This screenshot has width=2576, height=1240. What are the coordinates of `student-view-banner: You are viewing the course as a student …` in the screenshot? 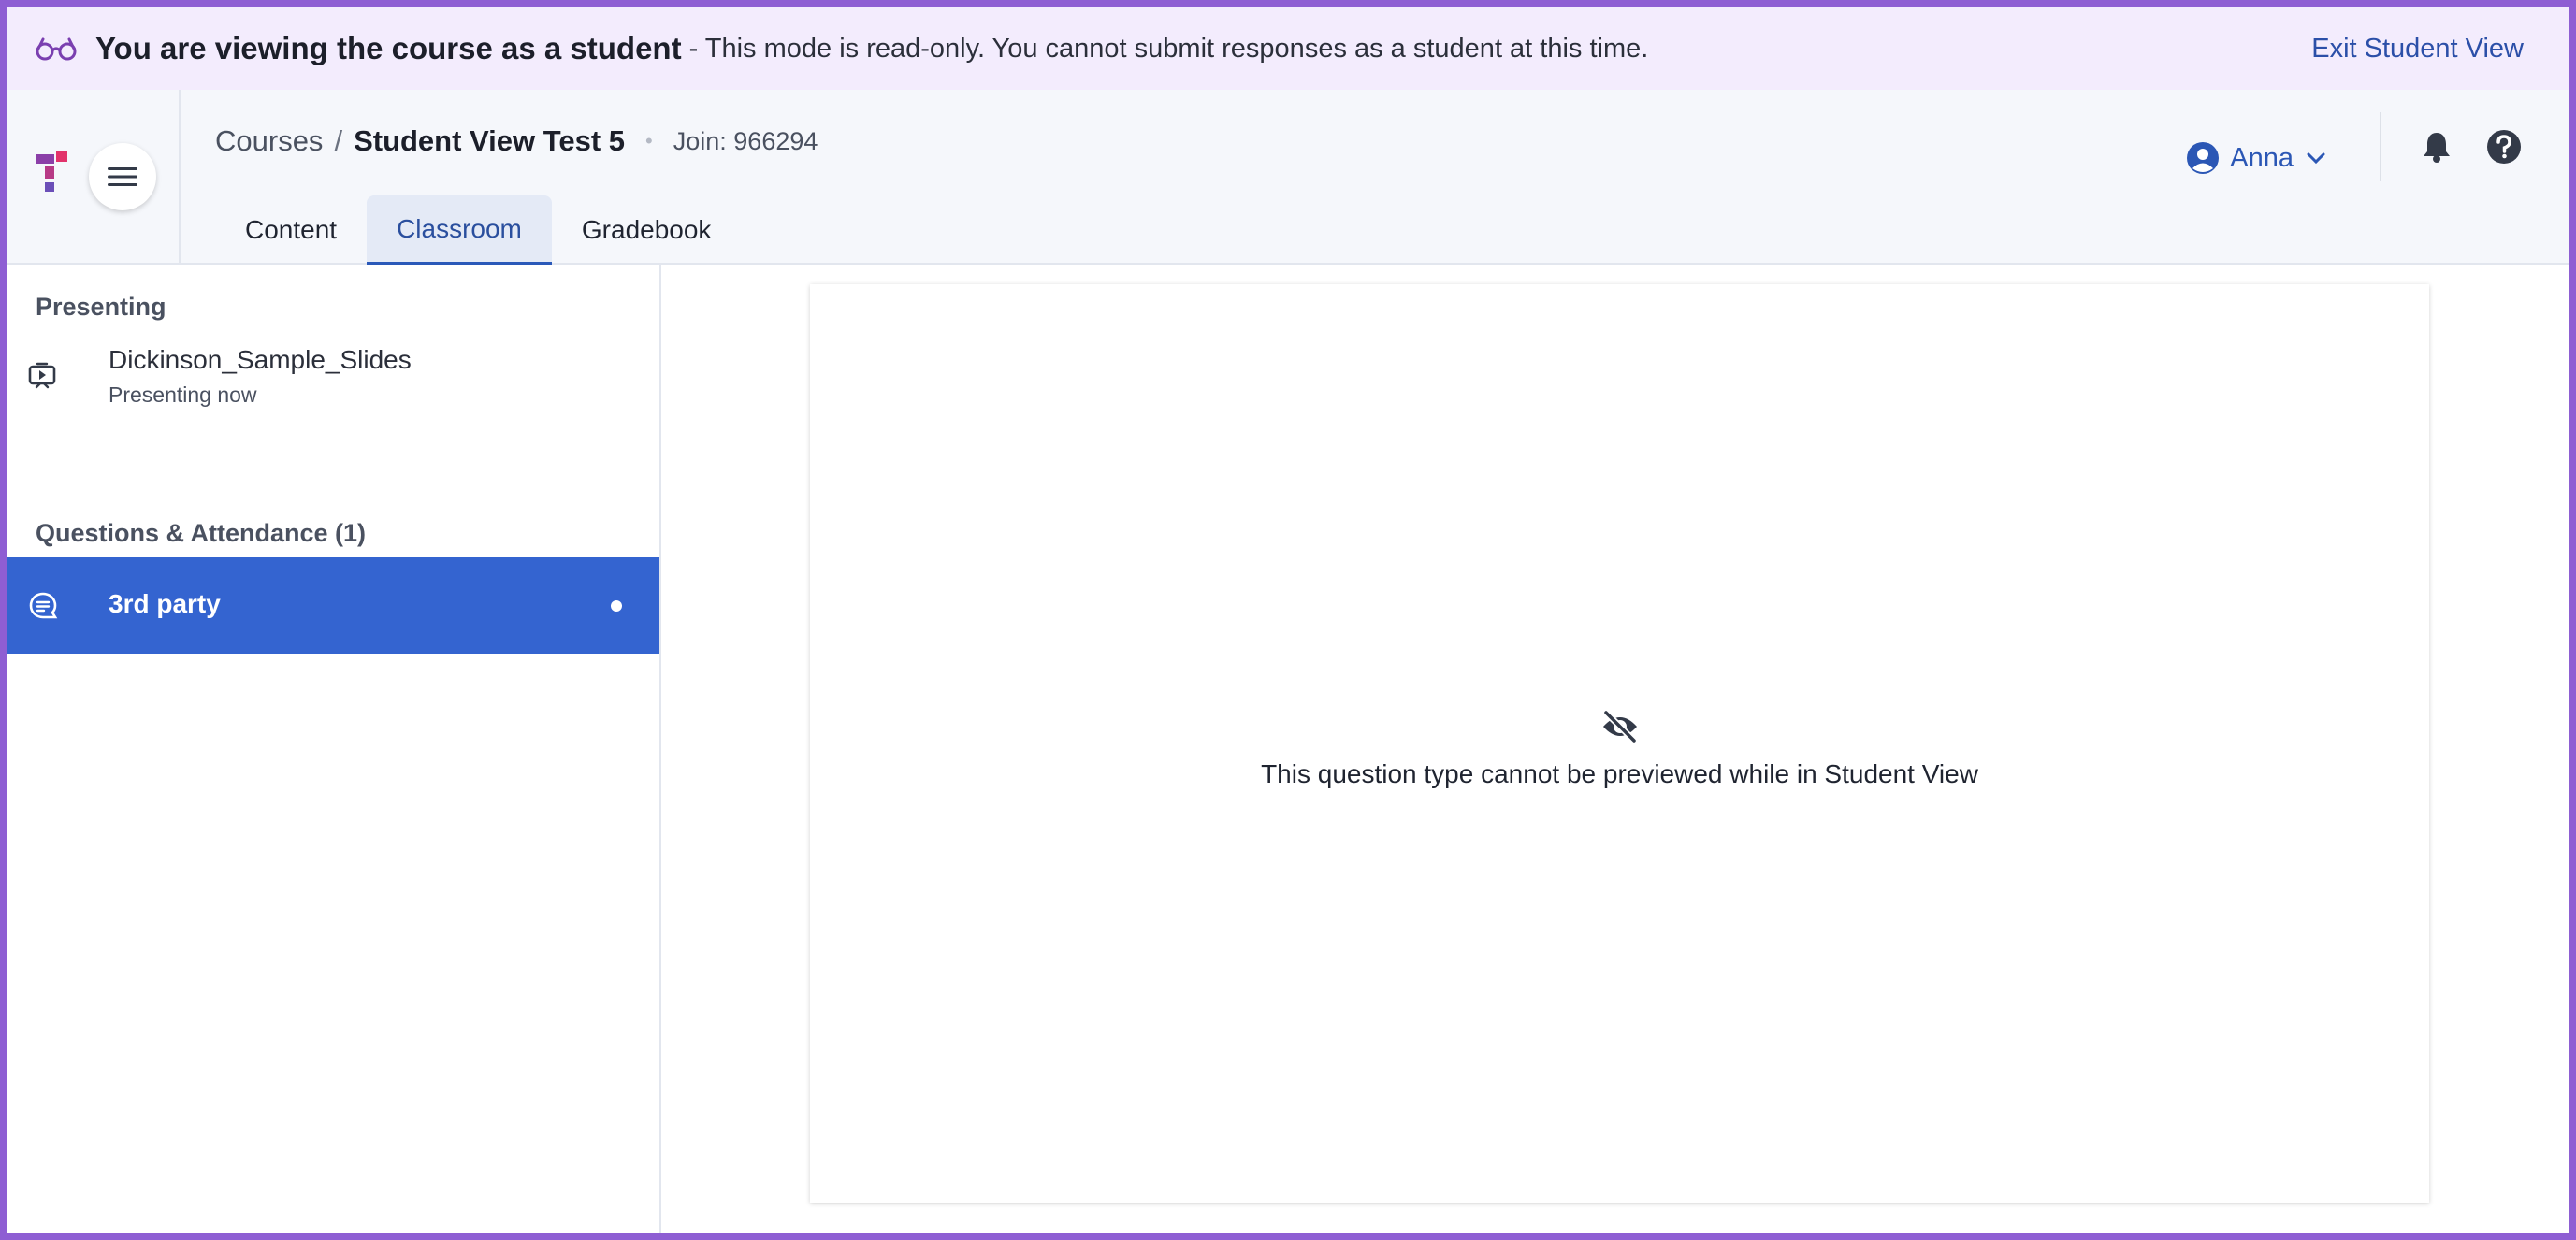 It's located at (1288, 48).